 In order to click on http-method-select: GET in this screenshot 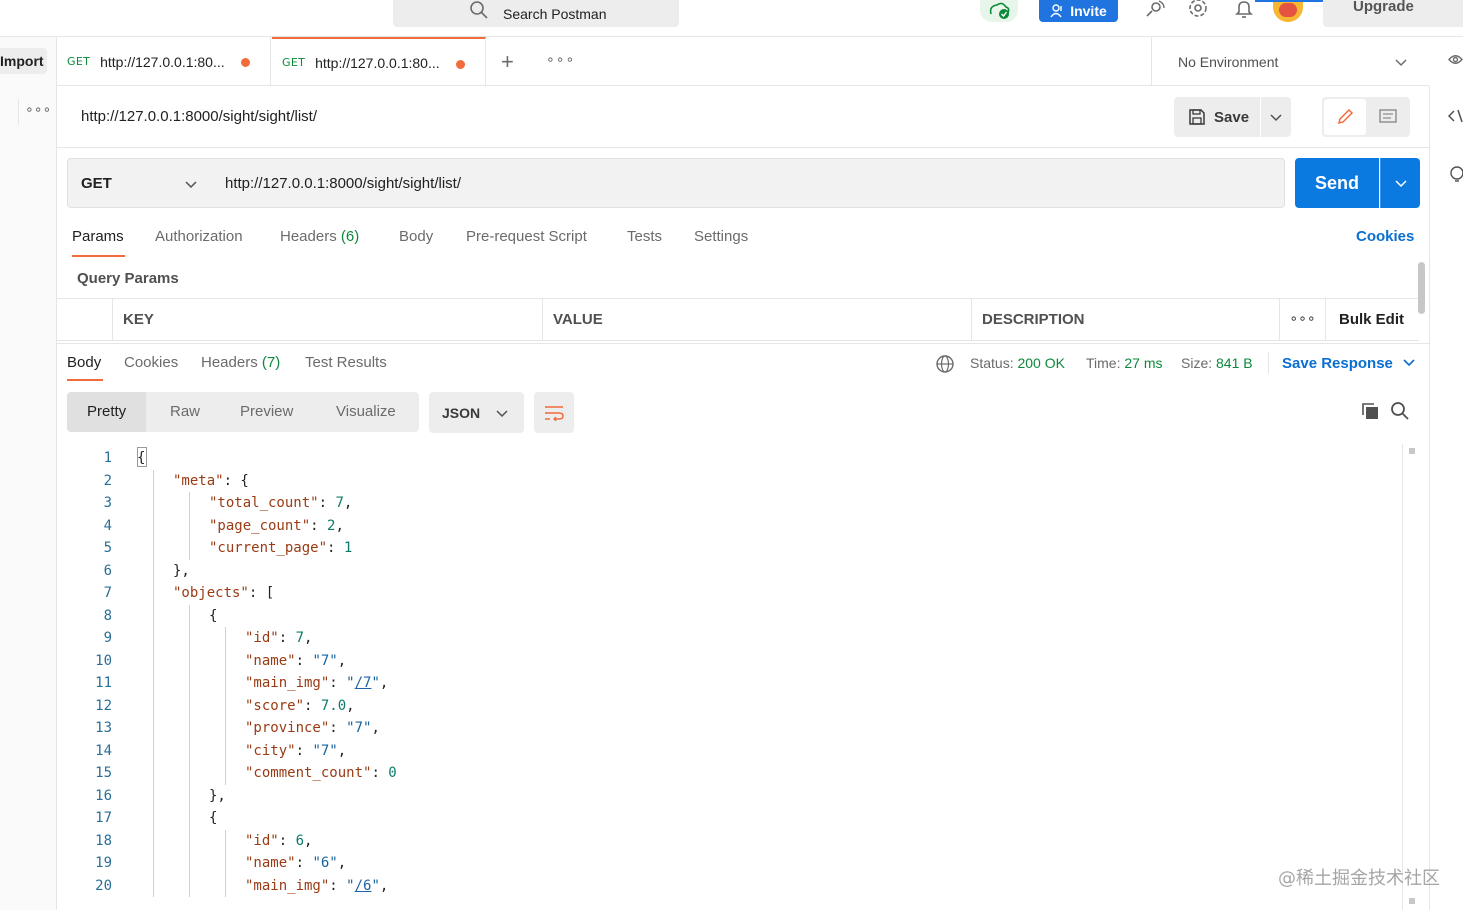, I will do `click(139, 183)`.